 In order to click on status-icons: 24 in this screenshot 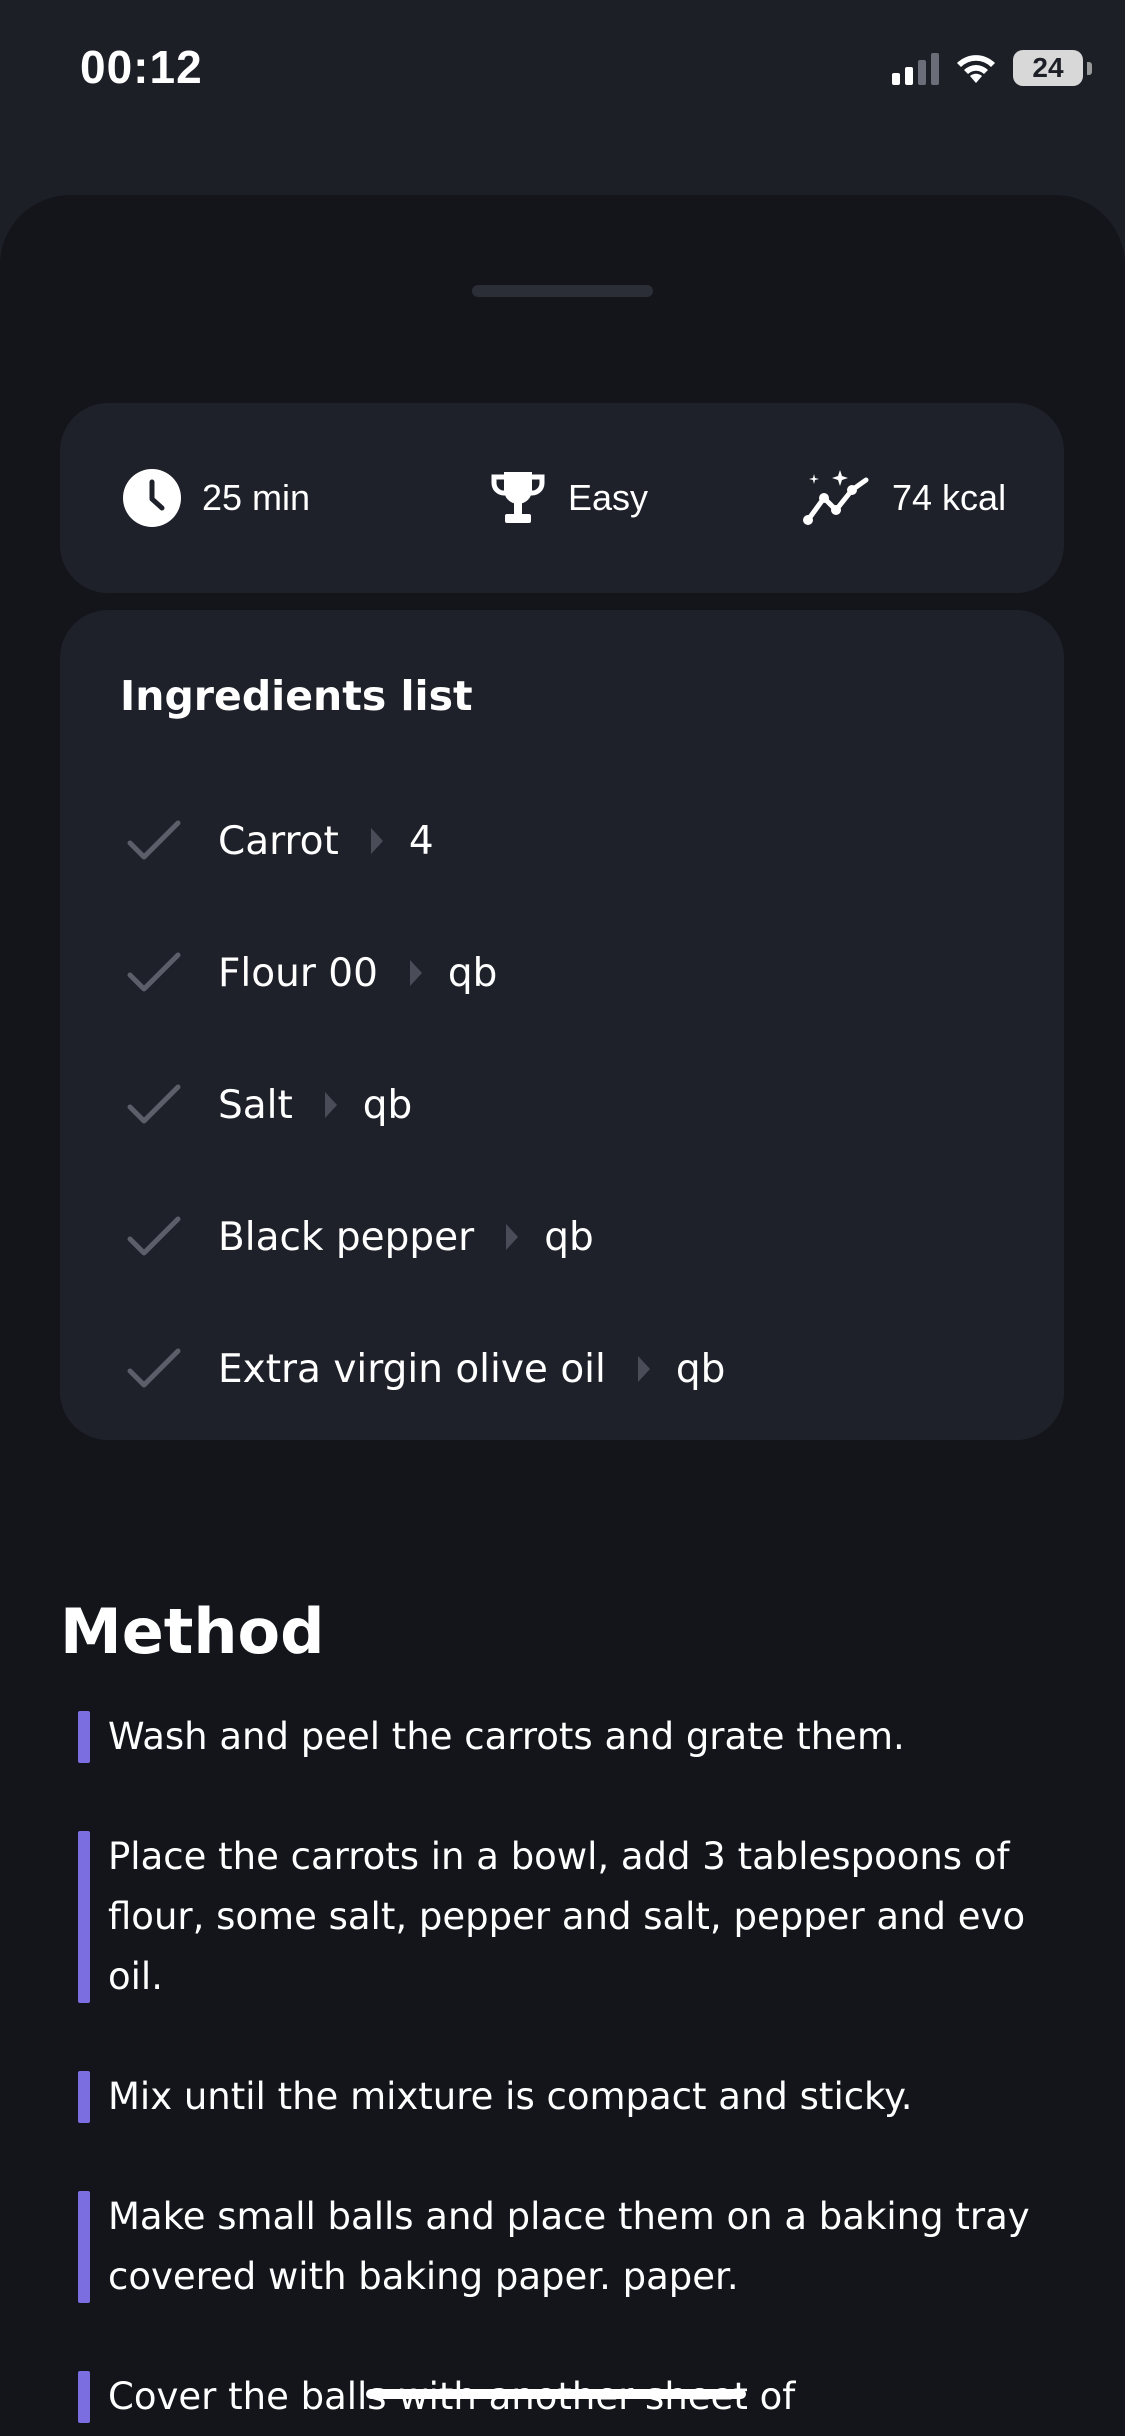, I will do `click(992, 68)`.